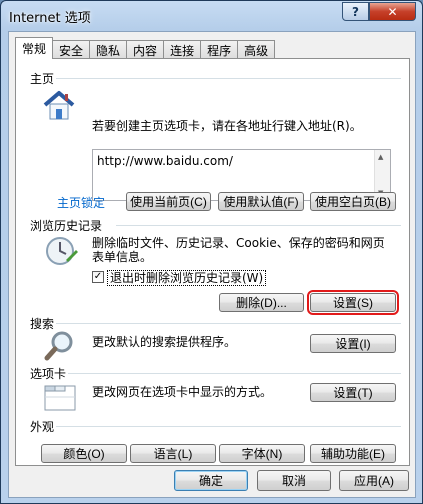 Image resolution: width=423 pixels, height=504 pixels. I want to click on tab-programs: 程序, so click(219, 49).